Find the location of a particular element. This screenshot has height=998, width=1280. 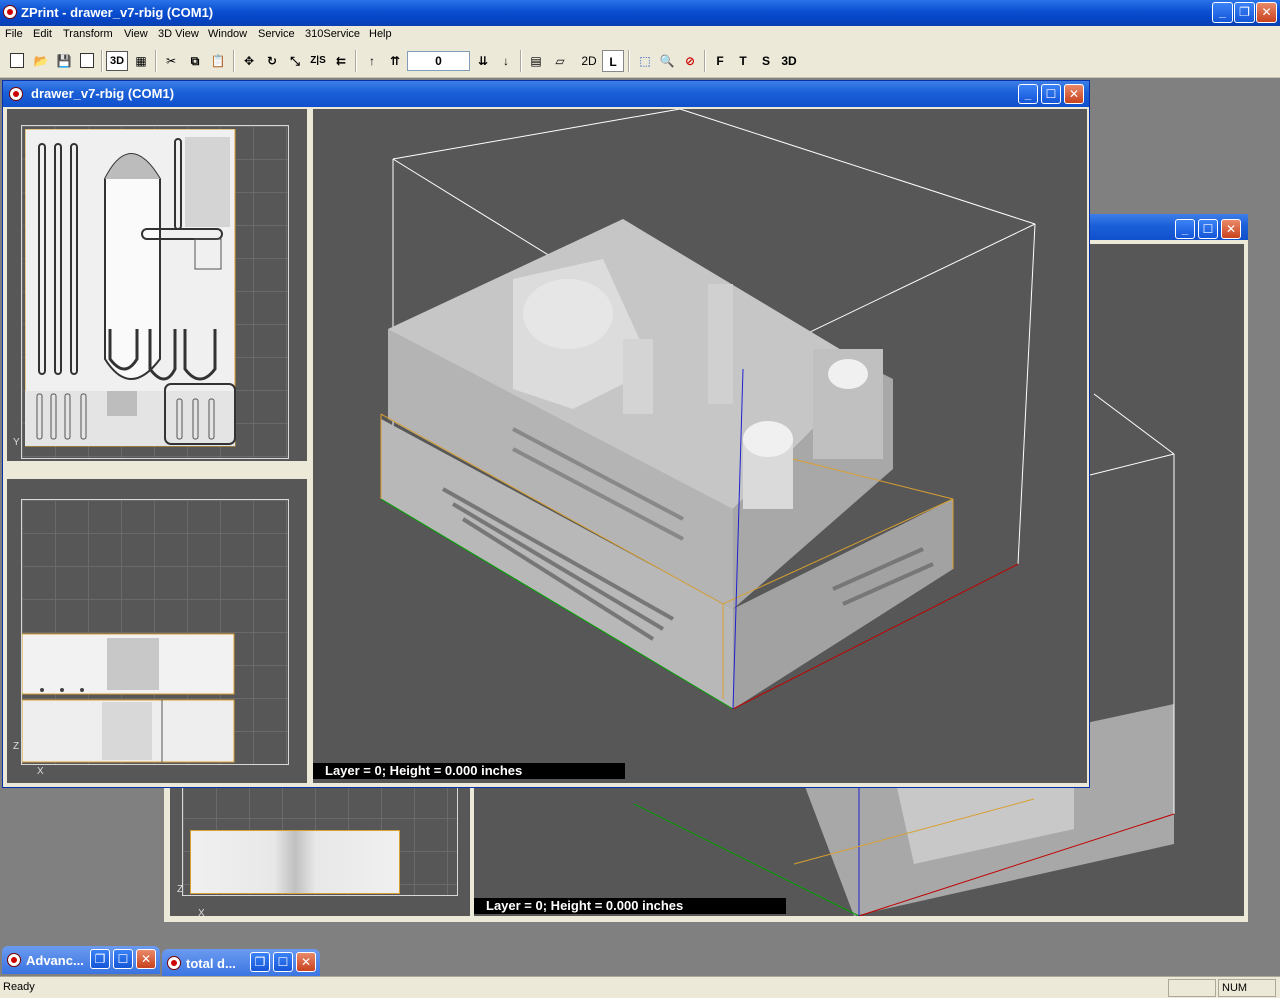

top-view-grid is located at coordinates (155, 292).